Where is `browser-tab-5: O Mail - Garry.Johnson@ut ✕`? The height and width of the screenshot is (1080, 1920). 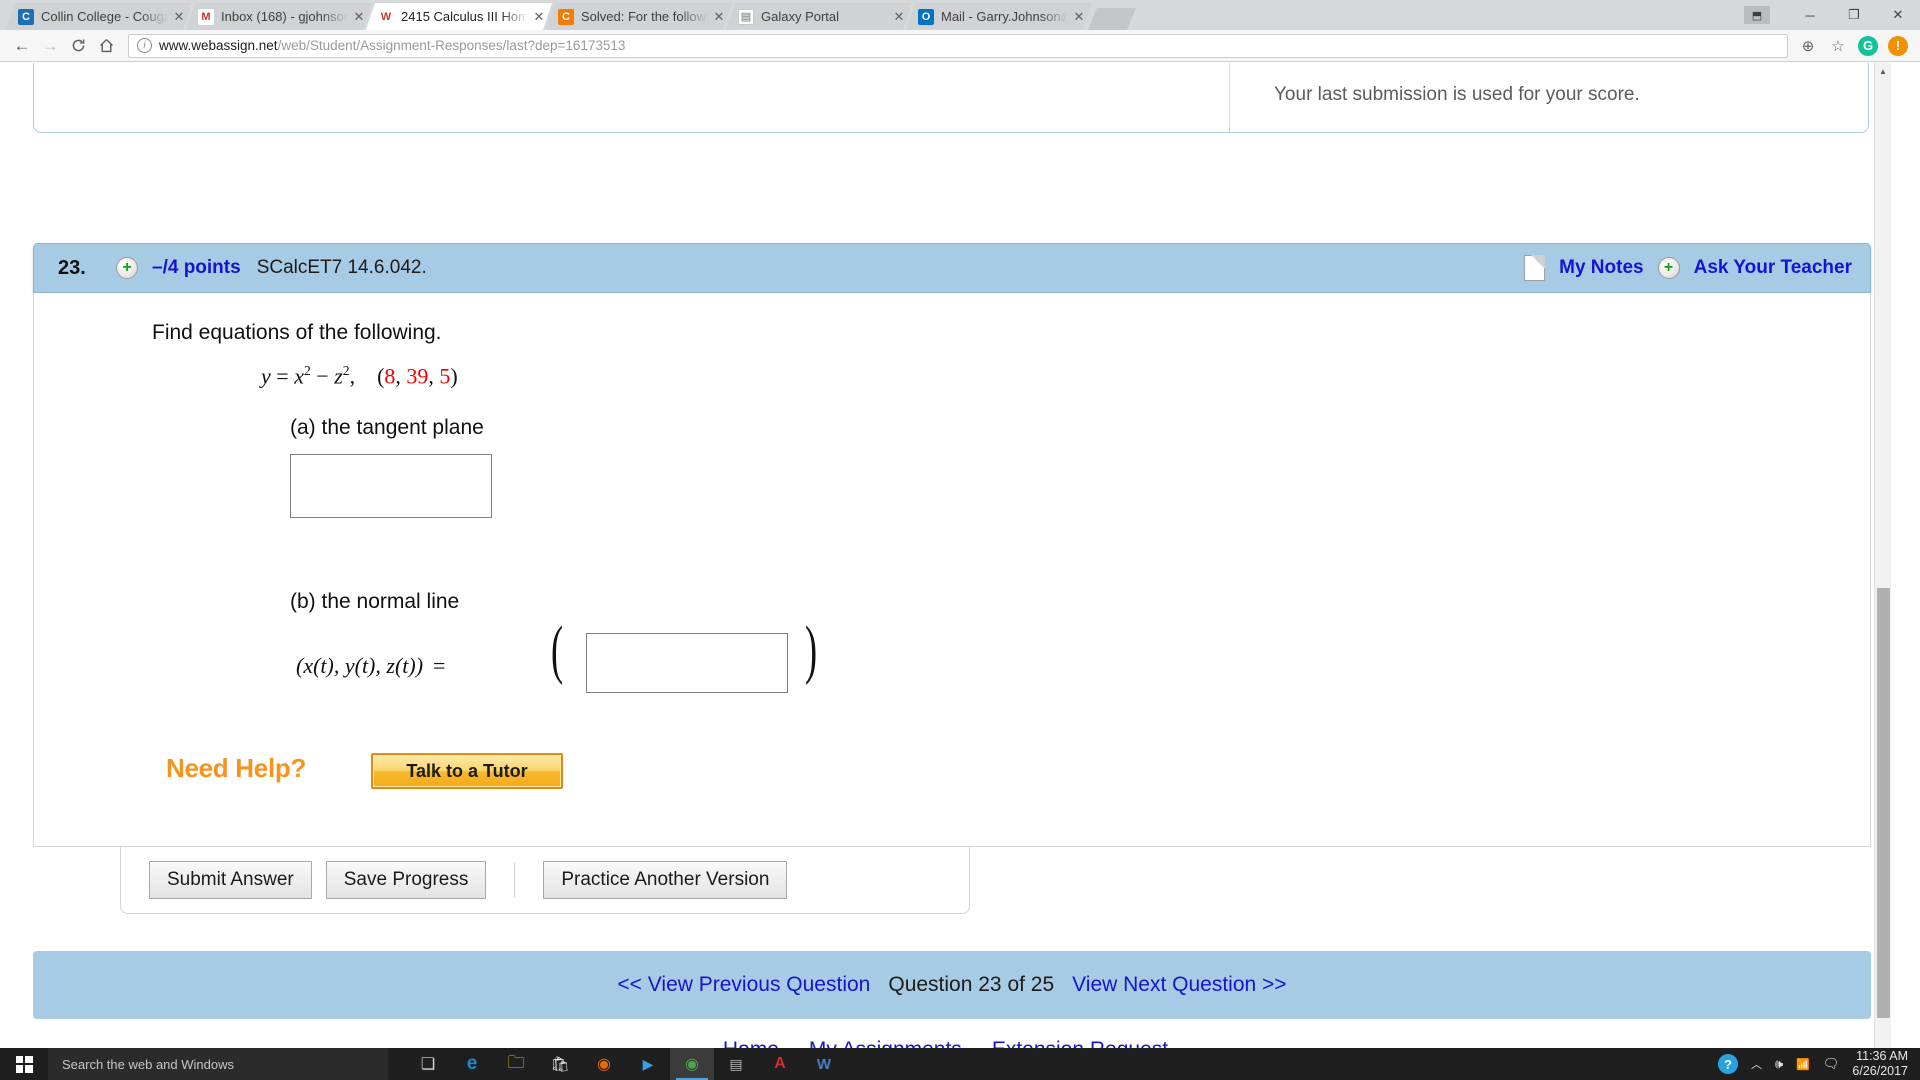
browser-tab-5: O Mail - Garry.Johnson@ut ✕ is located at coordinates (999, 16).